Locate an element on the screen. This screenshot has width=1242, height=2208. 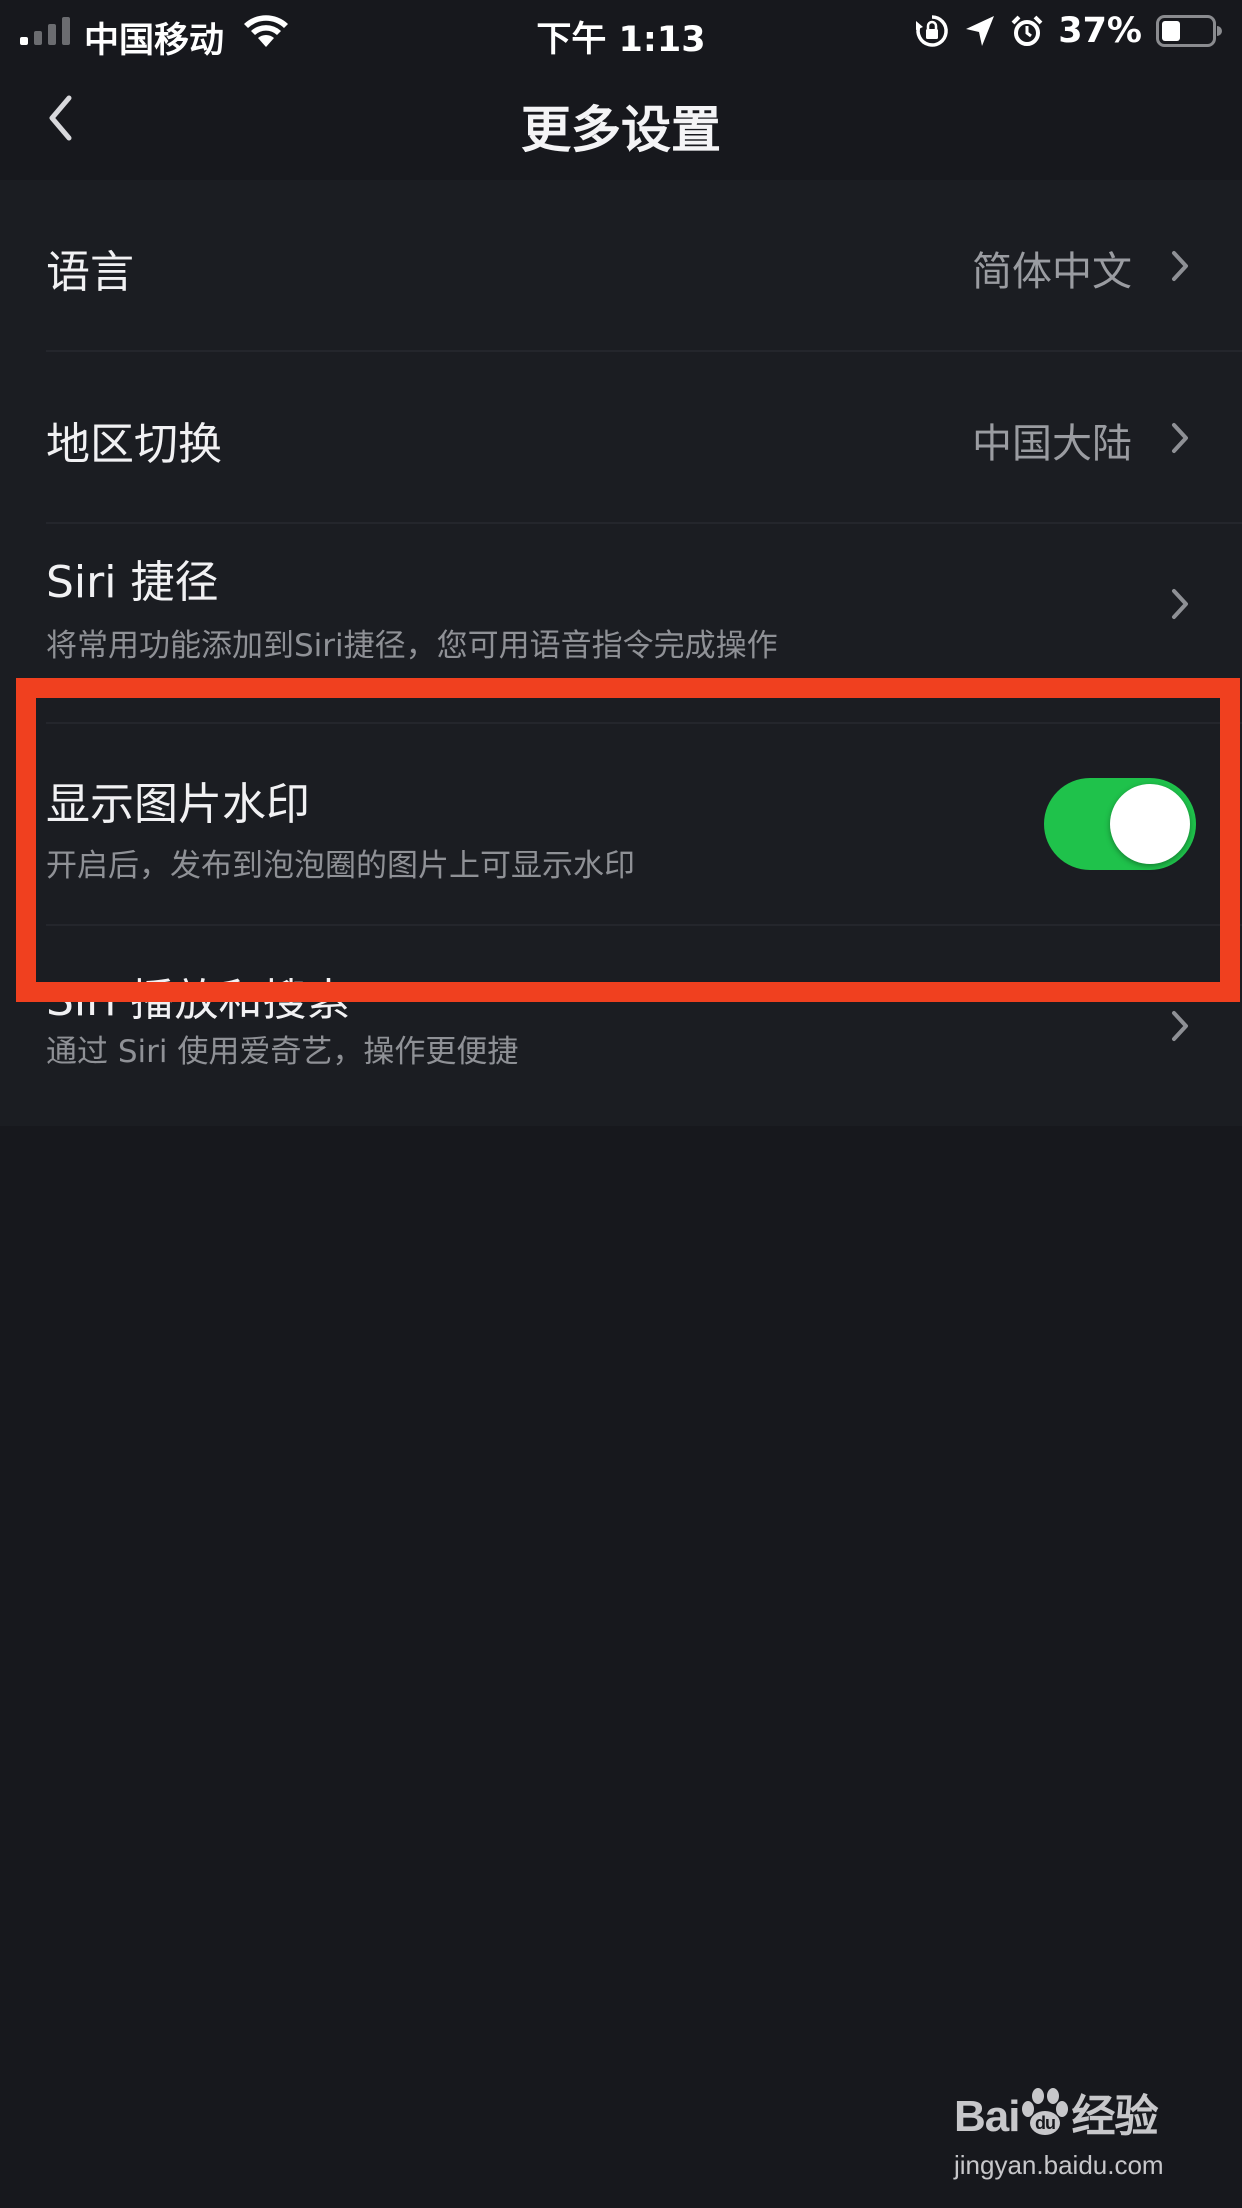
alarm-icon is located at coordinates (1027, 30).